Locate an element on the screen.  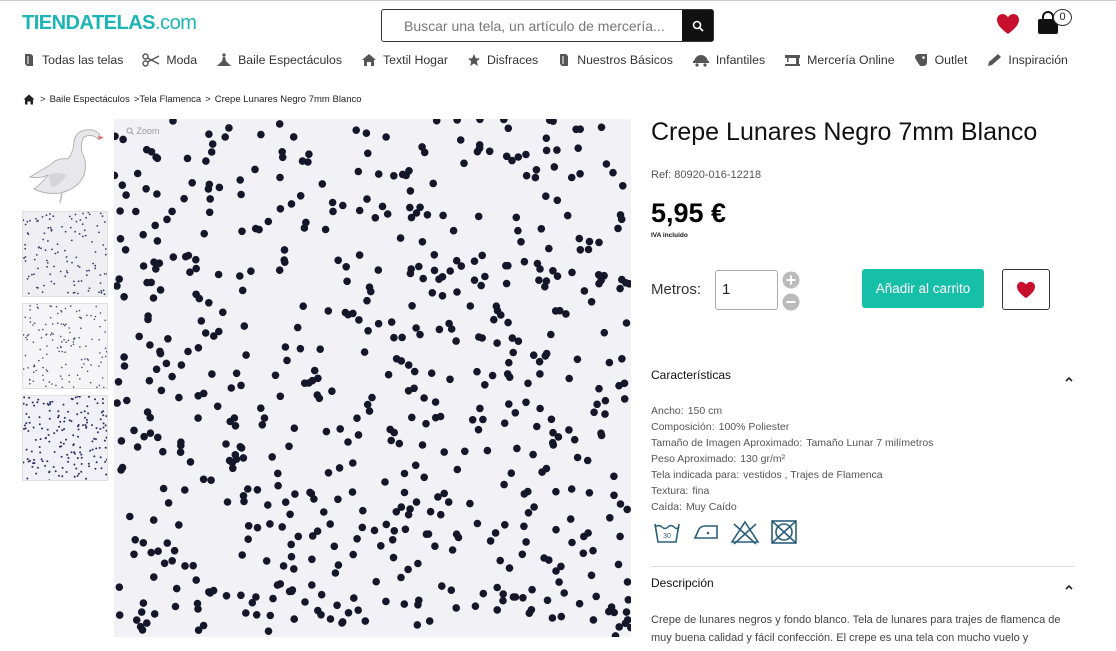
nav-item-moda: Moda is located at coordinates (169, 60).